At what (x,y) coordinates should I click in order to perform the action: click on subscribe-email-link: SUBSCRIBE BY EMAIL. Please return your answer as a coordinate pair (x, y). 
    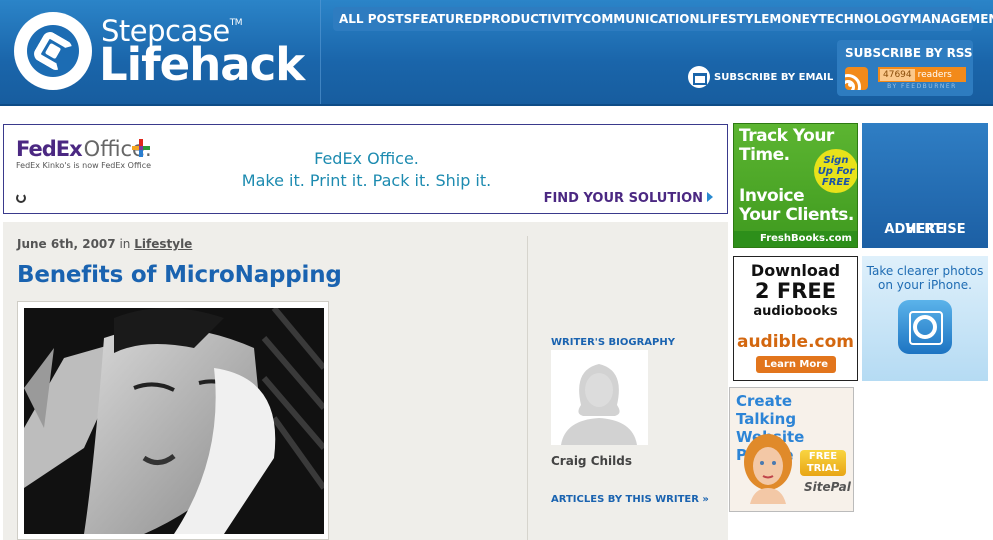
    Looking at the image, I should click on (760, 77).